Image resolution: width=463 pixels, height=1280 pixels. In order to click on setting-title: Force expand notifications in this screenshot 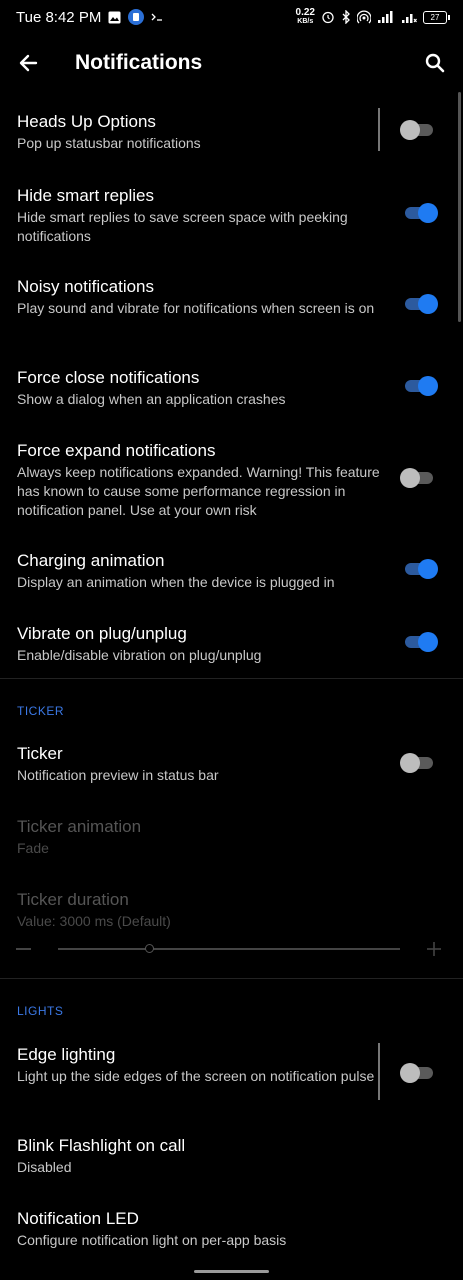, I will do `click(116, 450)`.